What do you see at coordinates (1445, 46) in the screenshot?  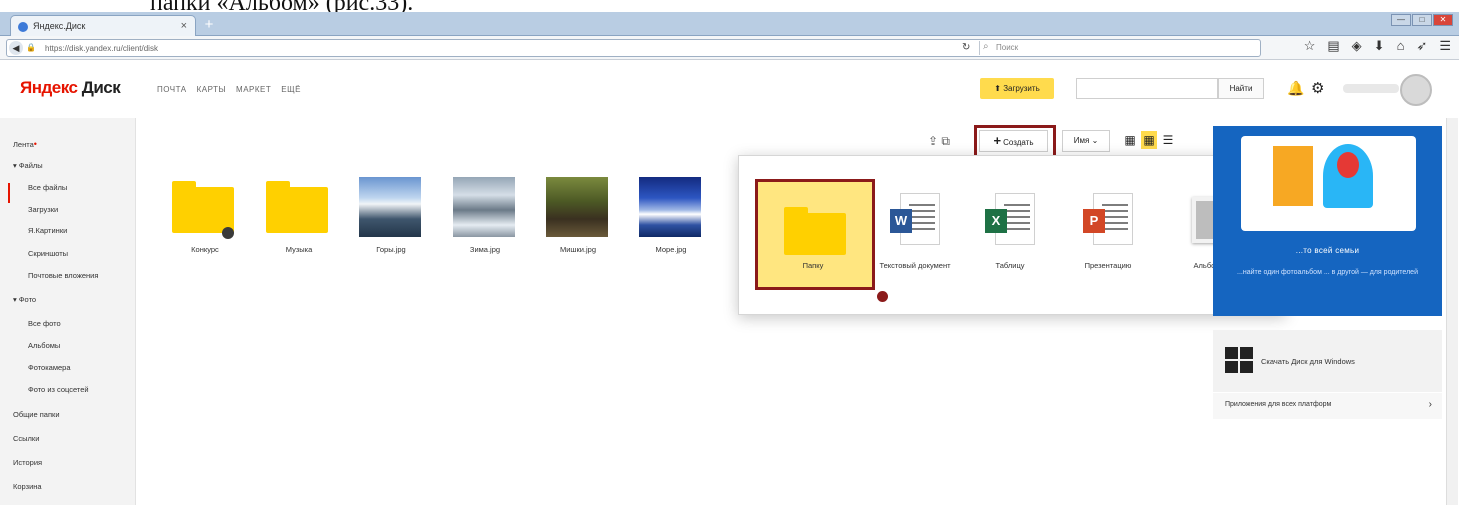 I see `menu-icon: ☰` at bounding box center [1445, 46].